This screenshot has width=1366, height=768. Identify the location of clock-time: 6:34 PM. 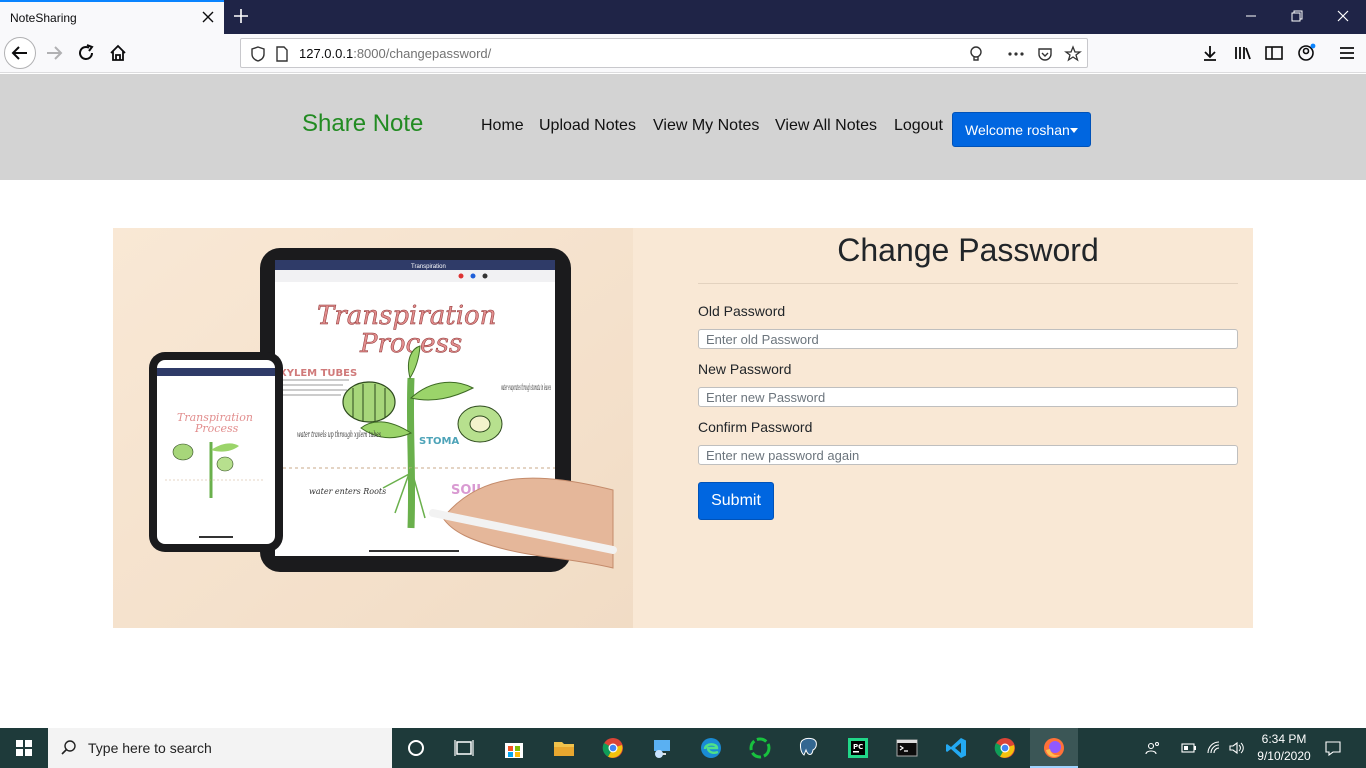
(1284, 739).